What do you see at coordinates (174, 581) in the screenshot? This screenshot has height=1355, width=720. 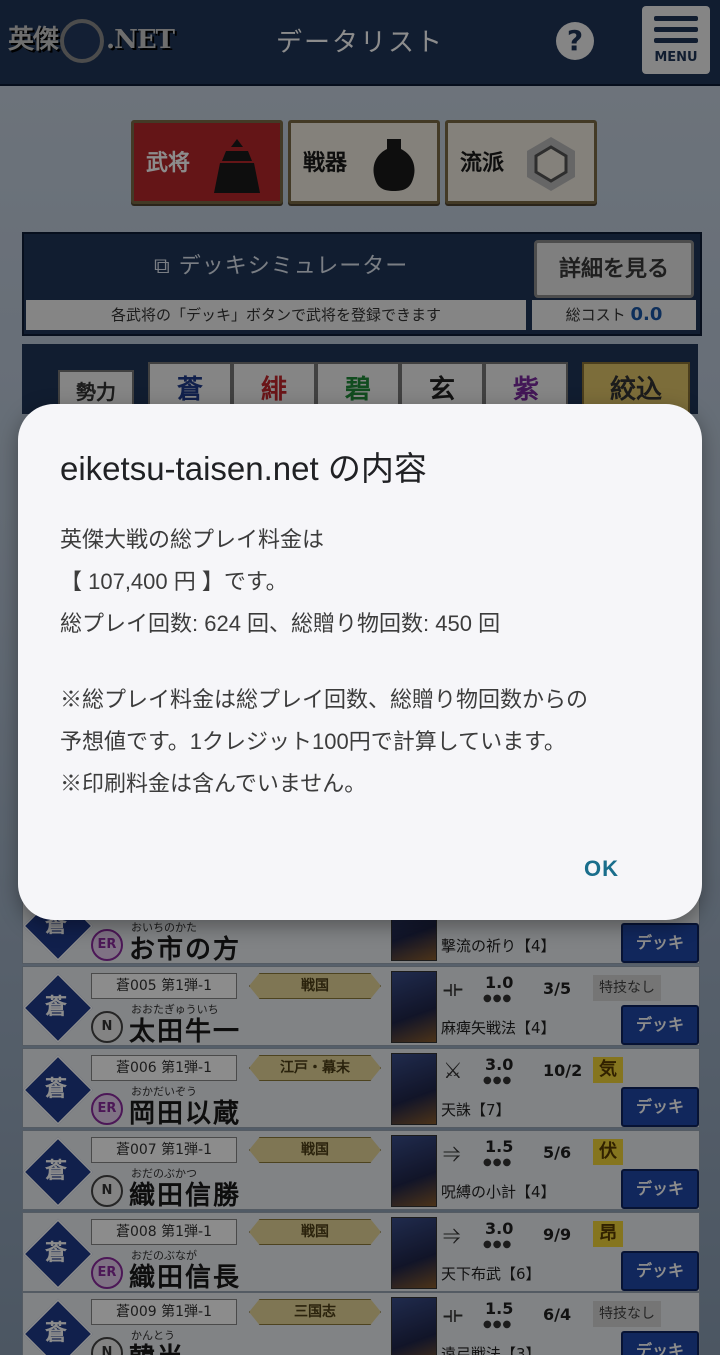 I see `dialog-text-line: 【 107,400 円 】です。` at bounding box center [174, 581].